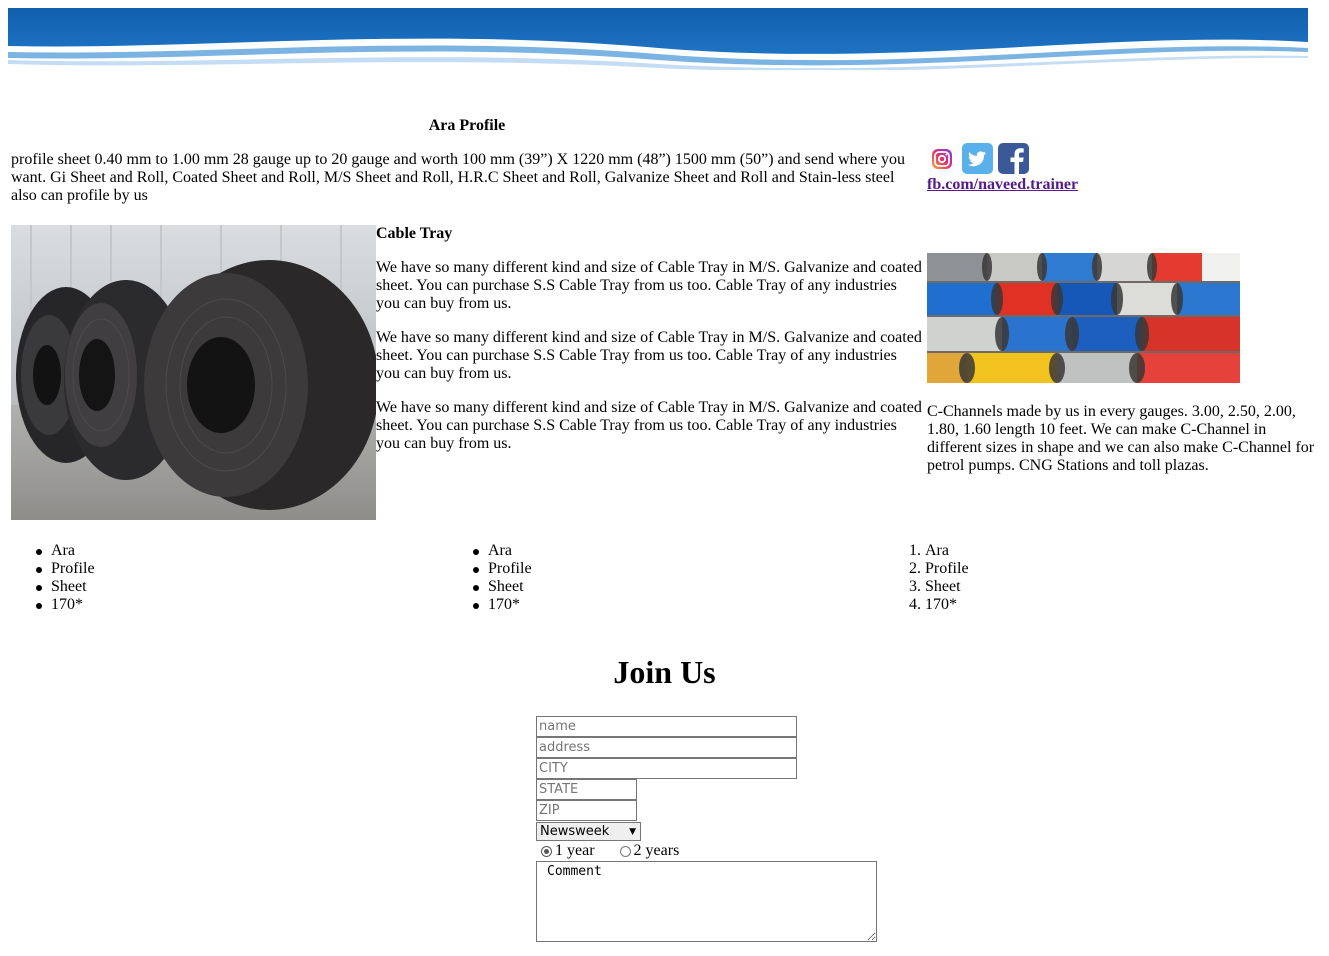 The width and height of the screenshot is (1329, 956). What do you see at coordinates (977, 158) in the screenshot?
I see `twitter-icon` at bounding box center [977, 158].